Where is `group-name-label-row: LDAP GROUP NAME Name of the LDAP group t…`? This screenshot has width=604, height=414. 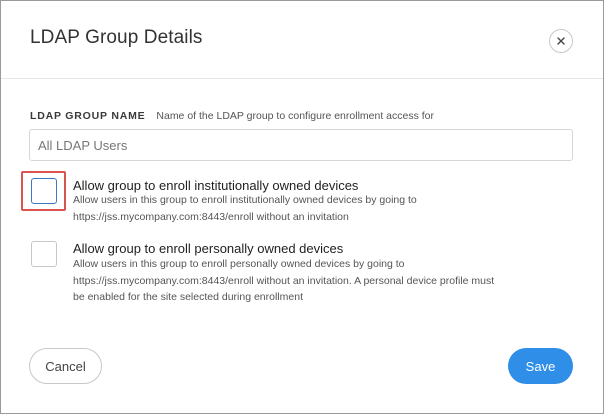
group-name-label-row: LDAP GROUP NAME Name of the LDAP group t… is located at coordinates (232, 116).